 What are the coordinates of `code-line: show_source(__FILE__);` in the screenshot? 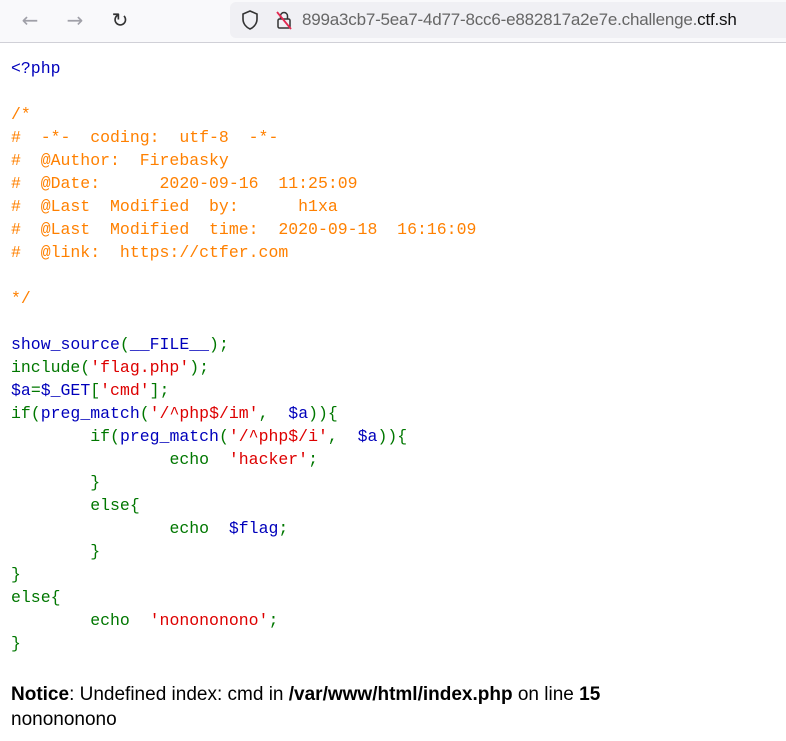 It's located at (120, 344).